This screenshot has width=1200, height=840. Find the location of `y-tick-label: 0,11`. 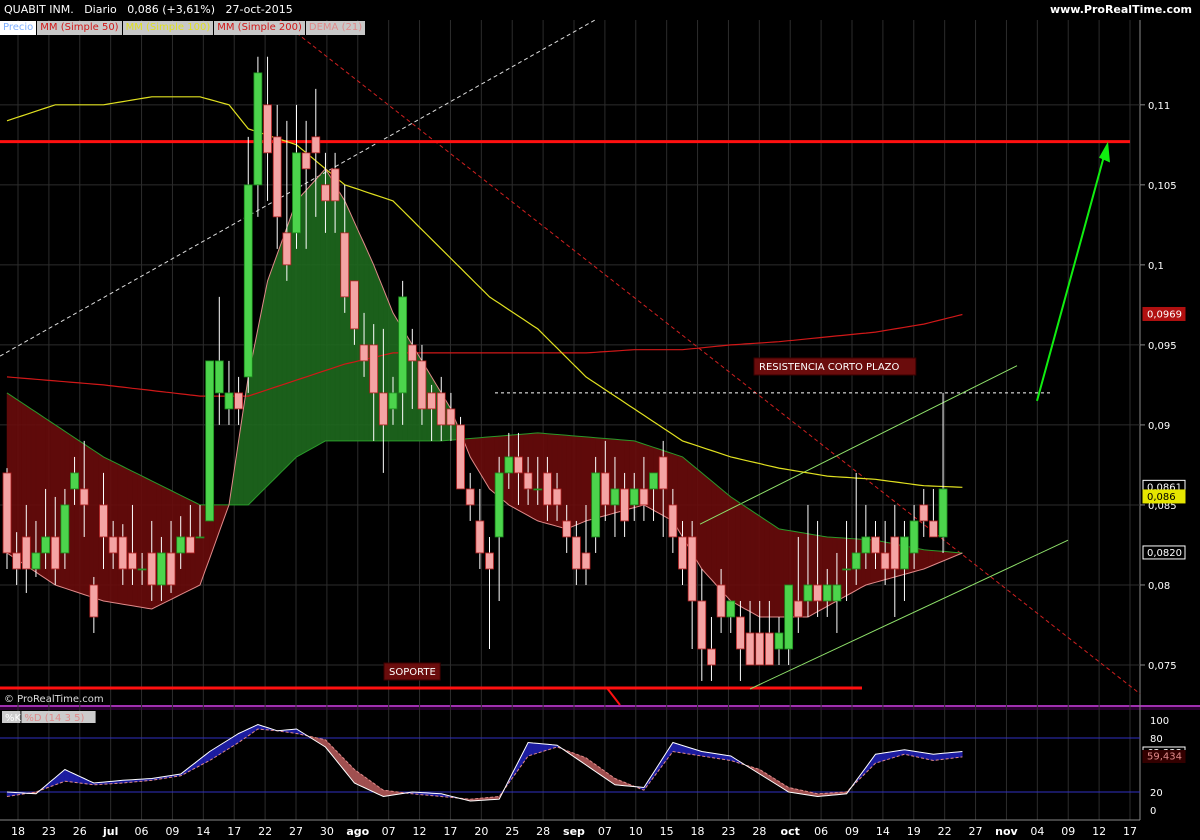

y-tick-label: 0,11 is located at coordinates (1159, 106).